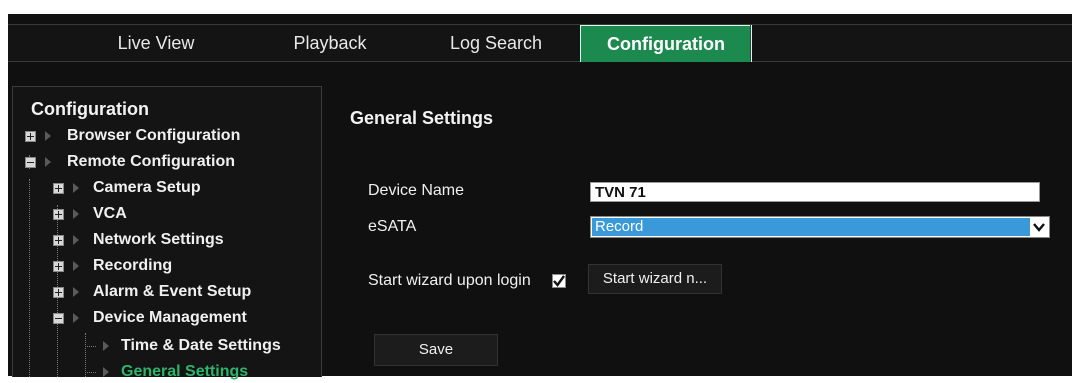 The height and width of the screenshot is (383, 1082). I want to click on tab-log-search: Log Search, so click(496, 43).